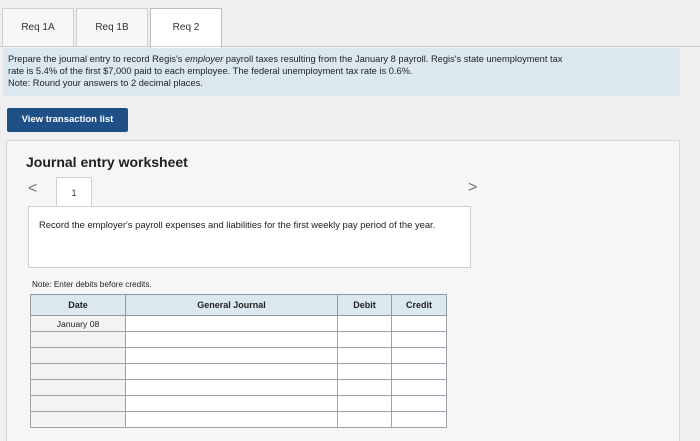 Image resolution: width=700 pixels, height=441 pixels. What do you see at coordinates (78, 305) in the screenshot?
I see `date-header: Date` at bounding box center [78, 305].